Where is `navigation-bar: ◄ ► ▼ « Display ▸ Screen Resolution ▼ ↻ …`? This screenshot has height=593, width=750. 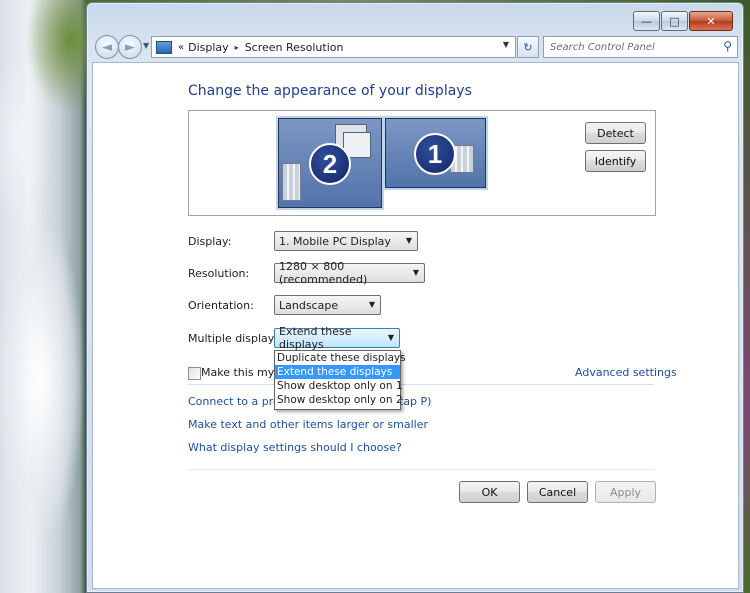
navigation-bar: ◄ ► ▼ « Display ▸ Screen Resolution ▼ ↻ … is located at coordinates (415, 48).